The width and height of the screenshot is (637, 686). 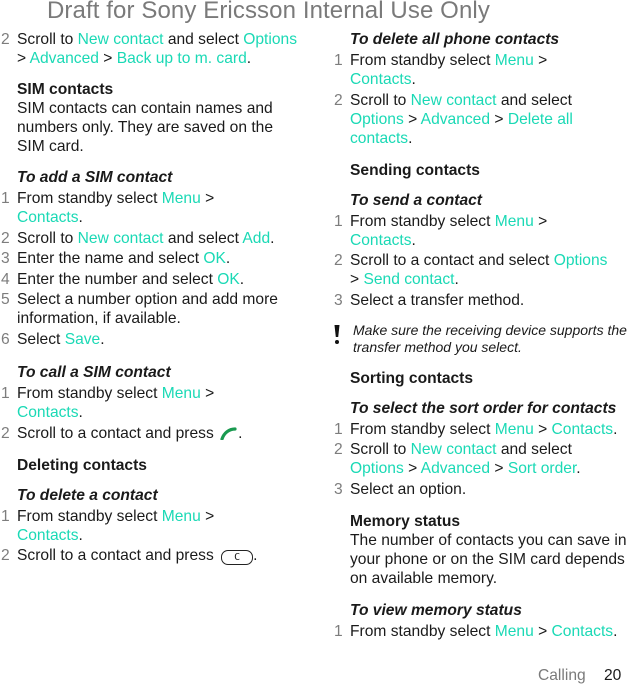 I want to click on task-title-add-sim: To add a SIM contact, so click(x=95, y=177).